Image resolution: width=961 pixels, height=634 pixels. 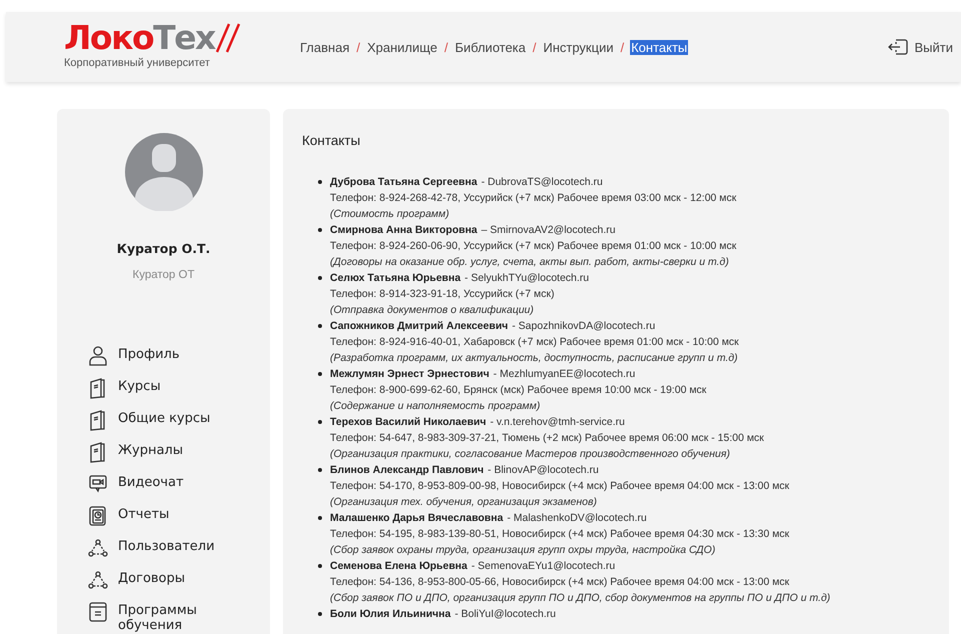 I want to click on logo-text: Тех, so click(x=184, y=38).